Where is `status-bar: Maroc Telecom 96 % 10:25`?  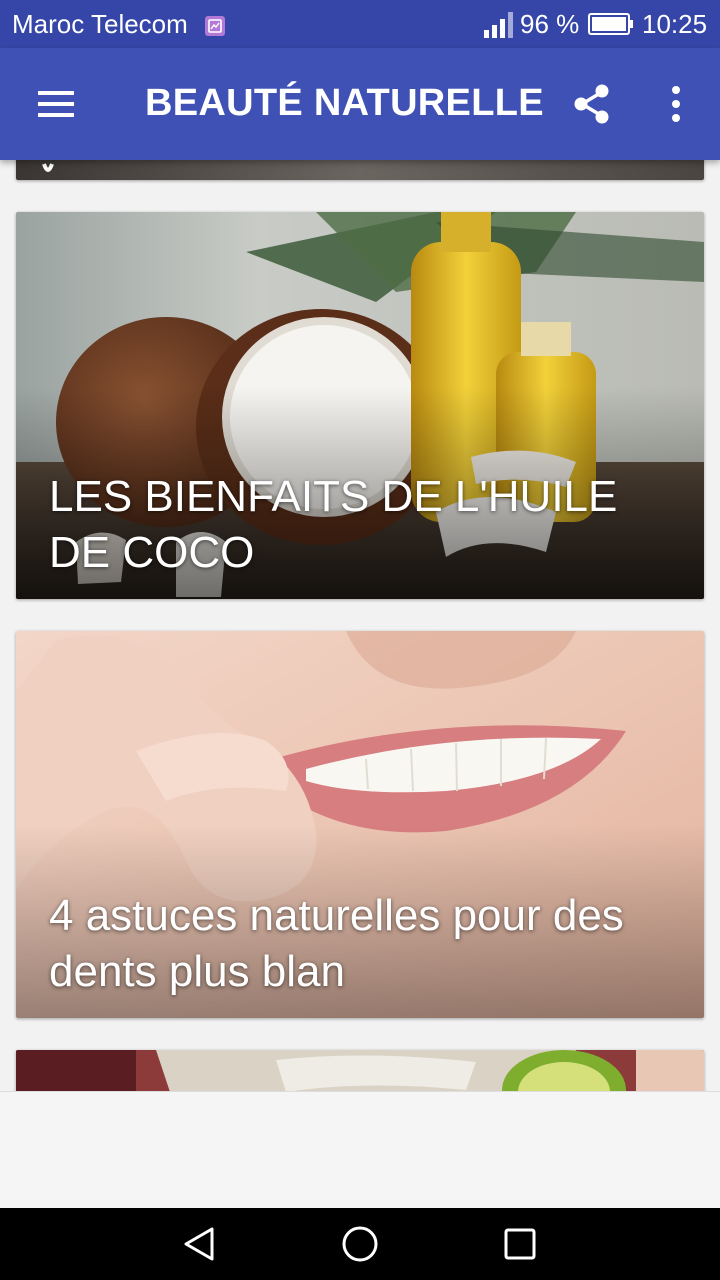
status-bar: Maroc Telecom 96 % 10:25 is located at coordinates (360, 24).